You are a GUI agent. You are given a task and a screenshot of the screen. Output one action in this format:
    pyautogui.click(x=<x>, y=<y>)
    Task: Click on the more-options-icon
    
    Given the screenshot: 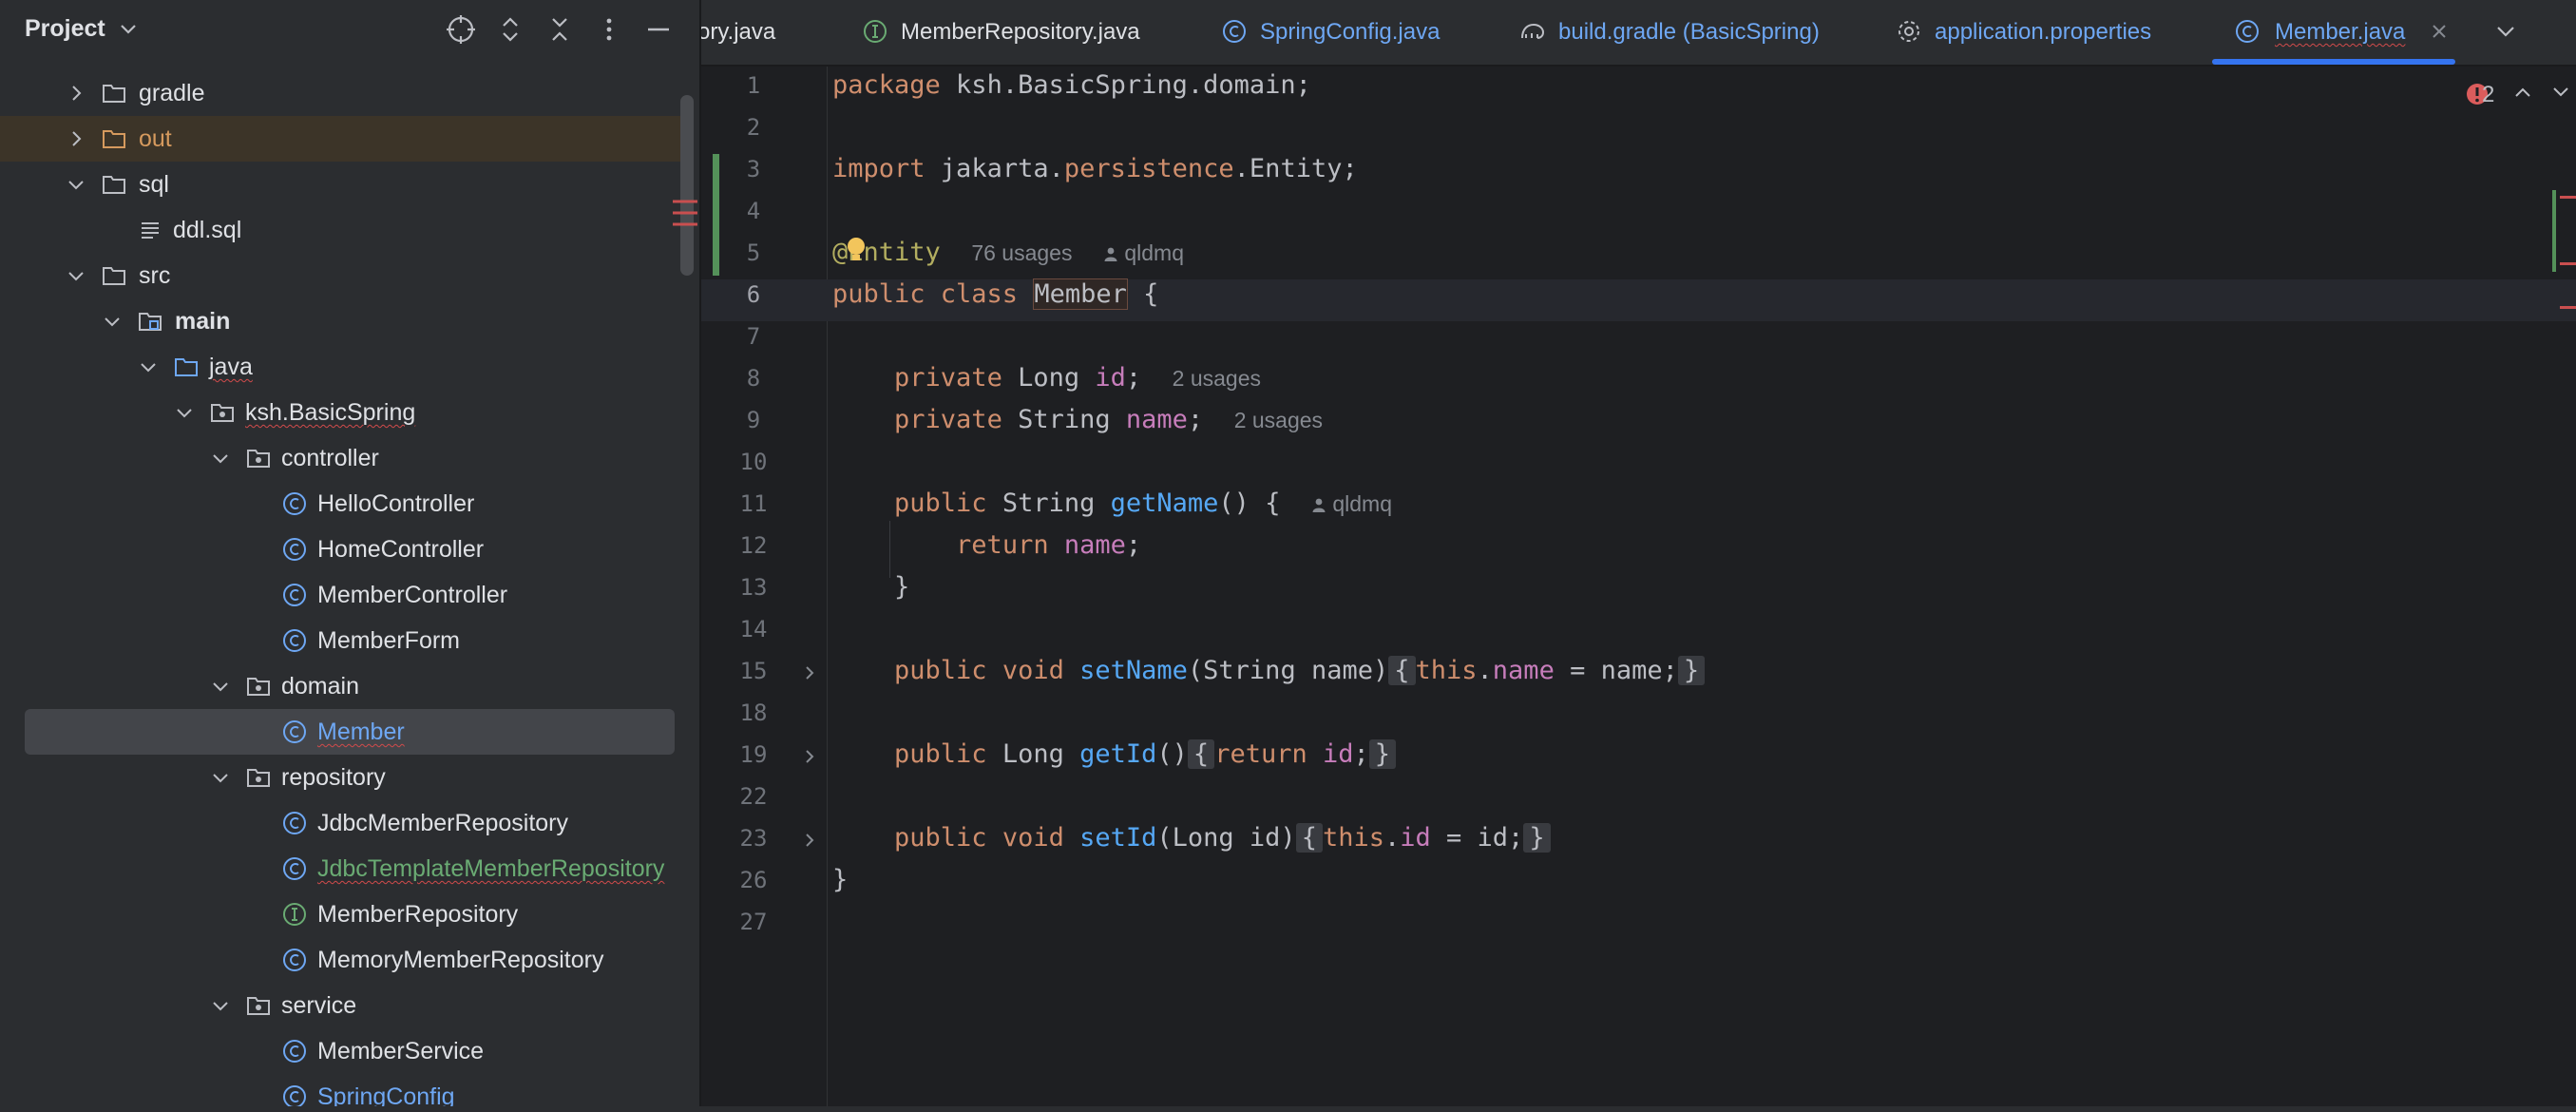 What is the action you would take?
    pyautogui.click(x=609, y=29)
    